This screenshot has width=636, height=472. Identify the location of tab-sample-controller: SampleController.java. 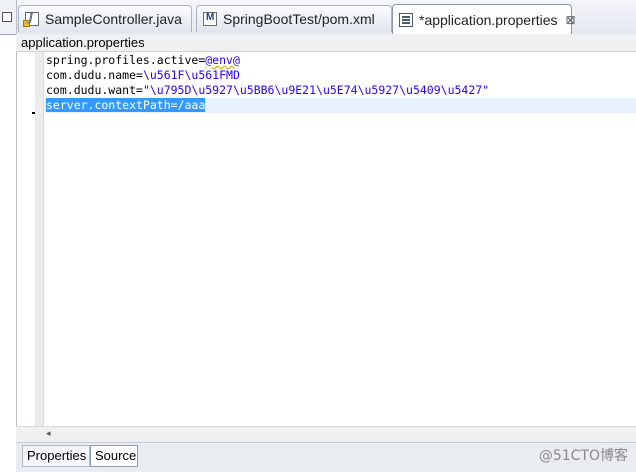
(105, 18).